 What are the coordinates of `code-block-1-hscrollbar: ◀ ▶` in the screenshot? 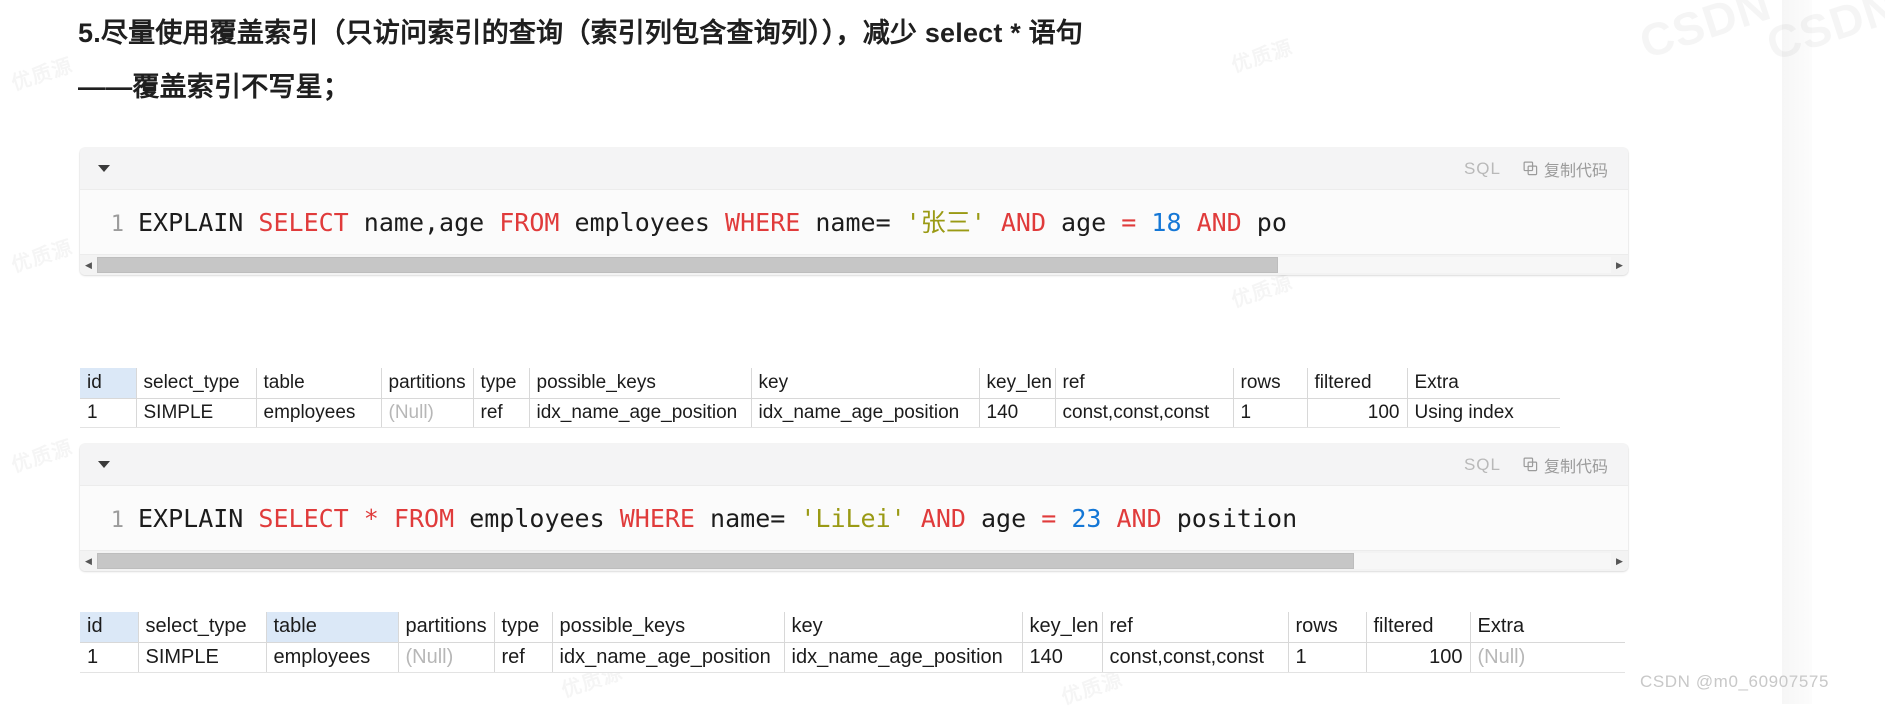 It's located at (854, 264).